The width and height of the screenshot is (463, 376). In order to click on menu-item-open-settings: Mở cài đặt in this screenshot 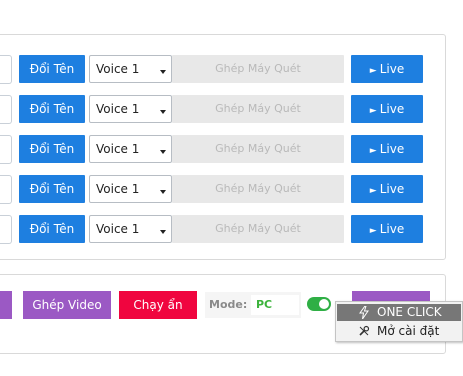, I will do `click(399, 331)`.